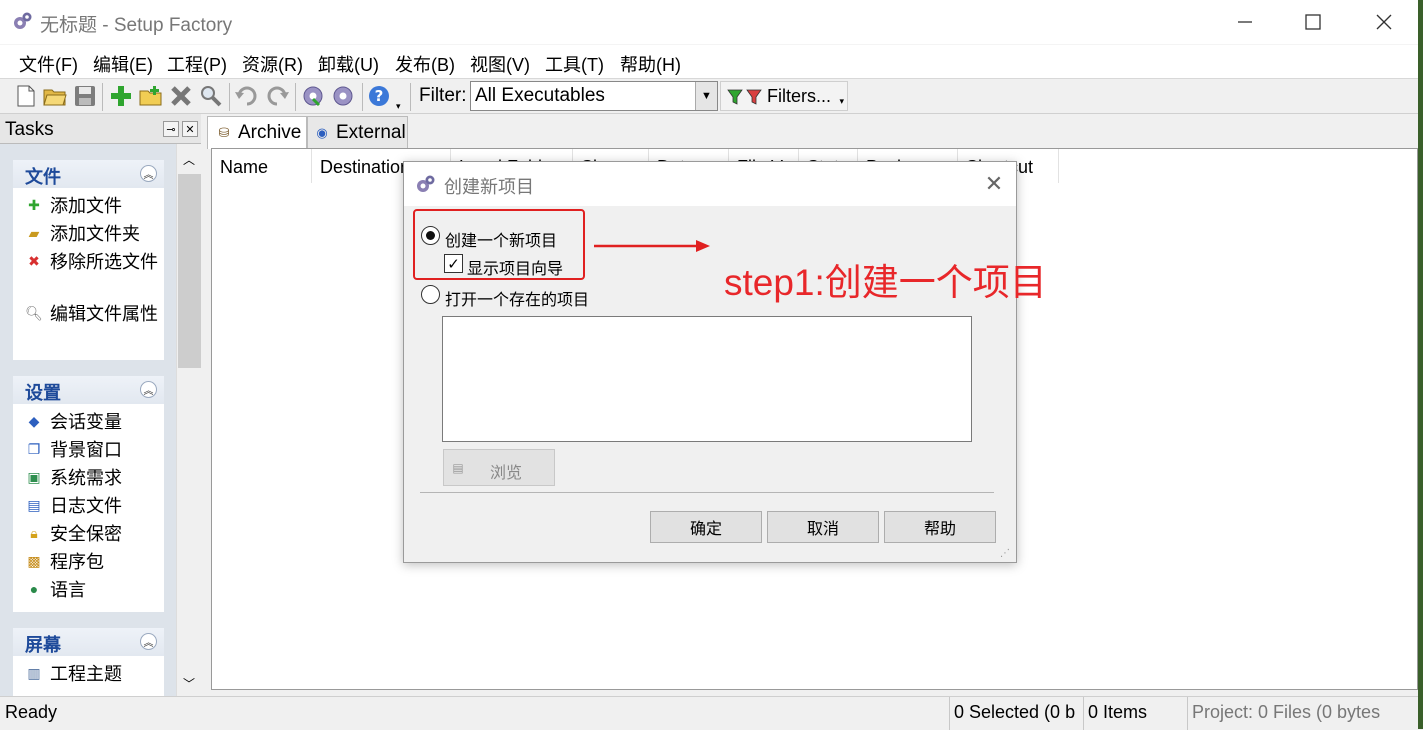 This screenshot has height=730, width=1423. I want to click on dialog-title-bar: 创建新项目 ✕, so click(710, 184).